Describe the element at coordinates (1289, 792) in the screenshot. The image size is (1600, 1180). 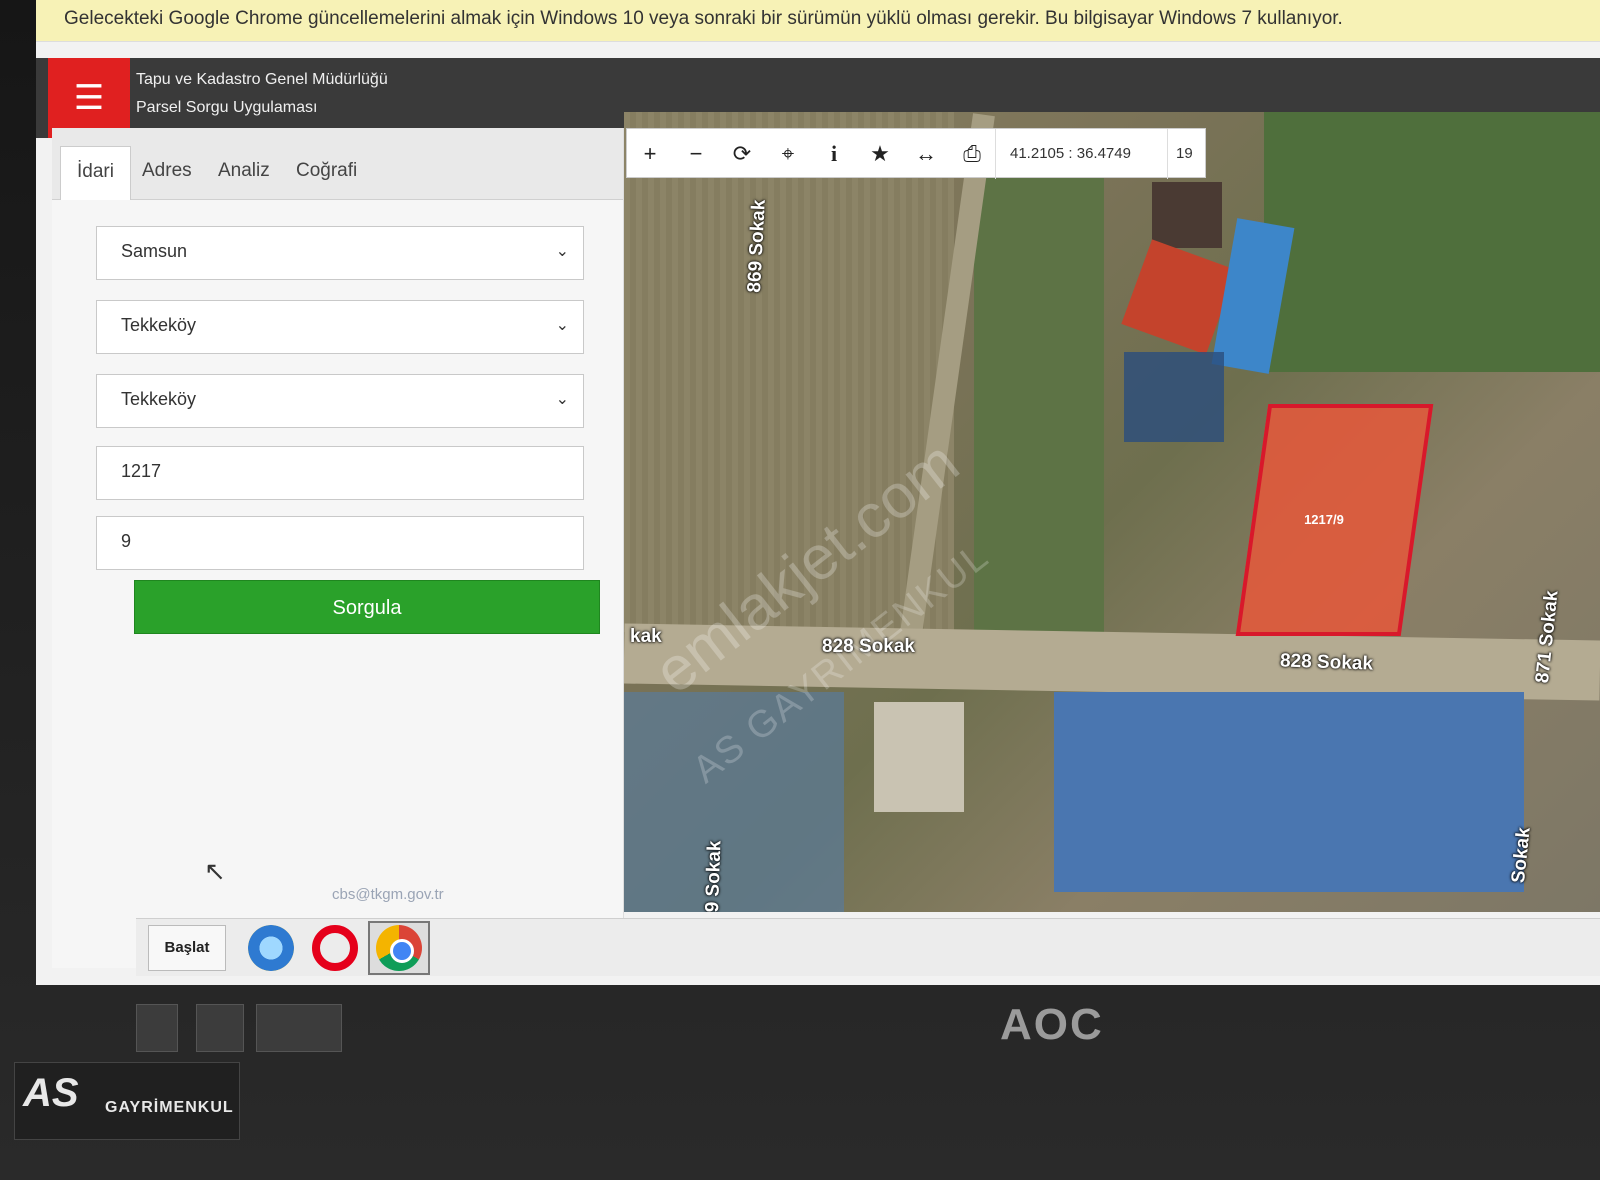
I see `map-blue-area` at that location.